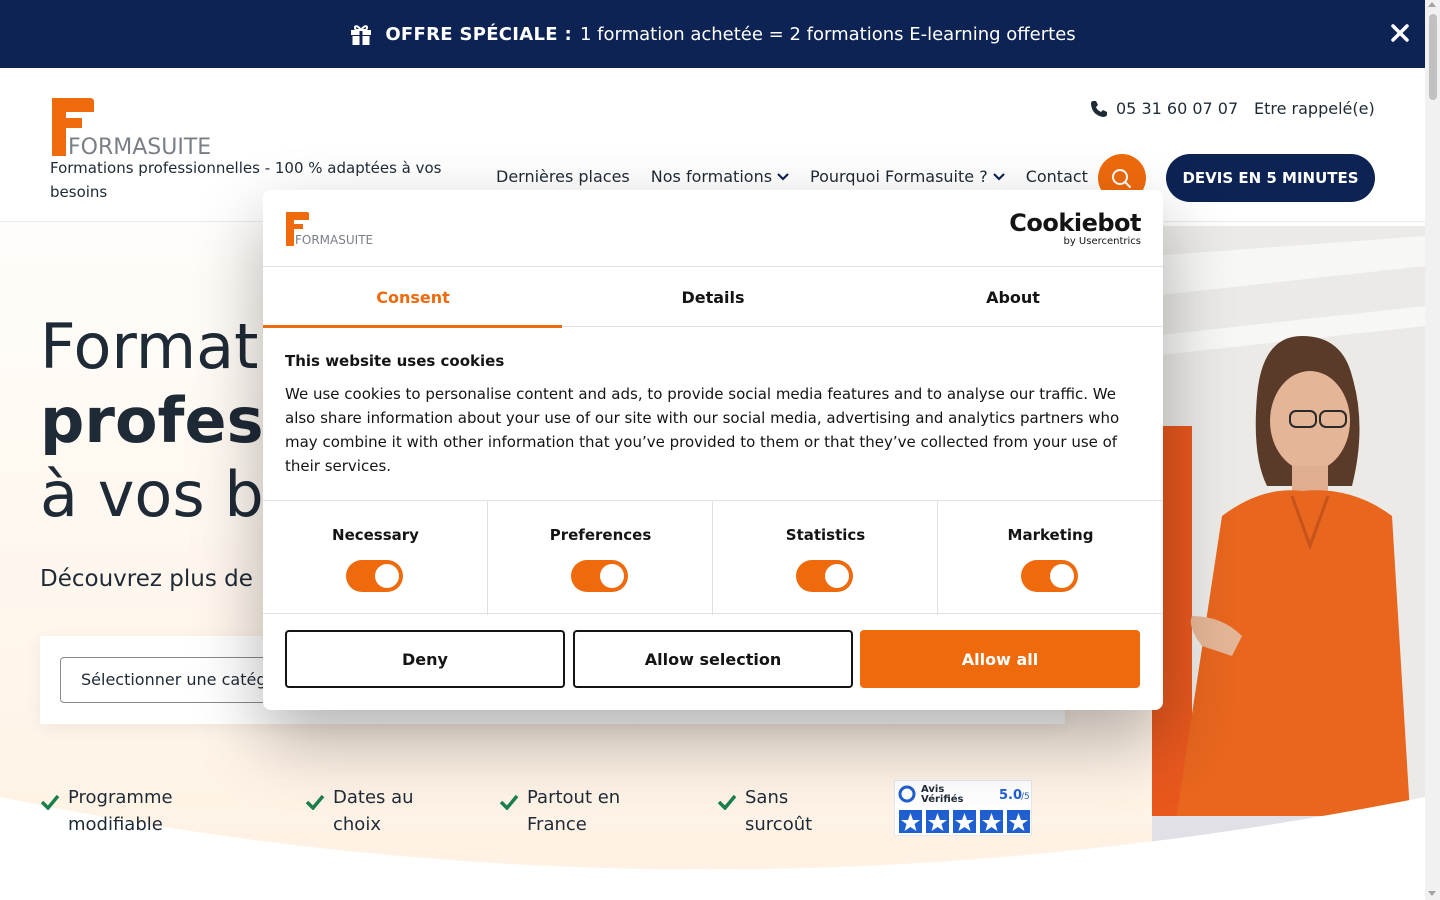  I want to click on hero-photo, so click(1288, 536).